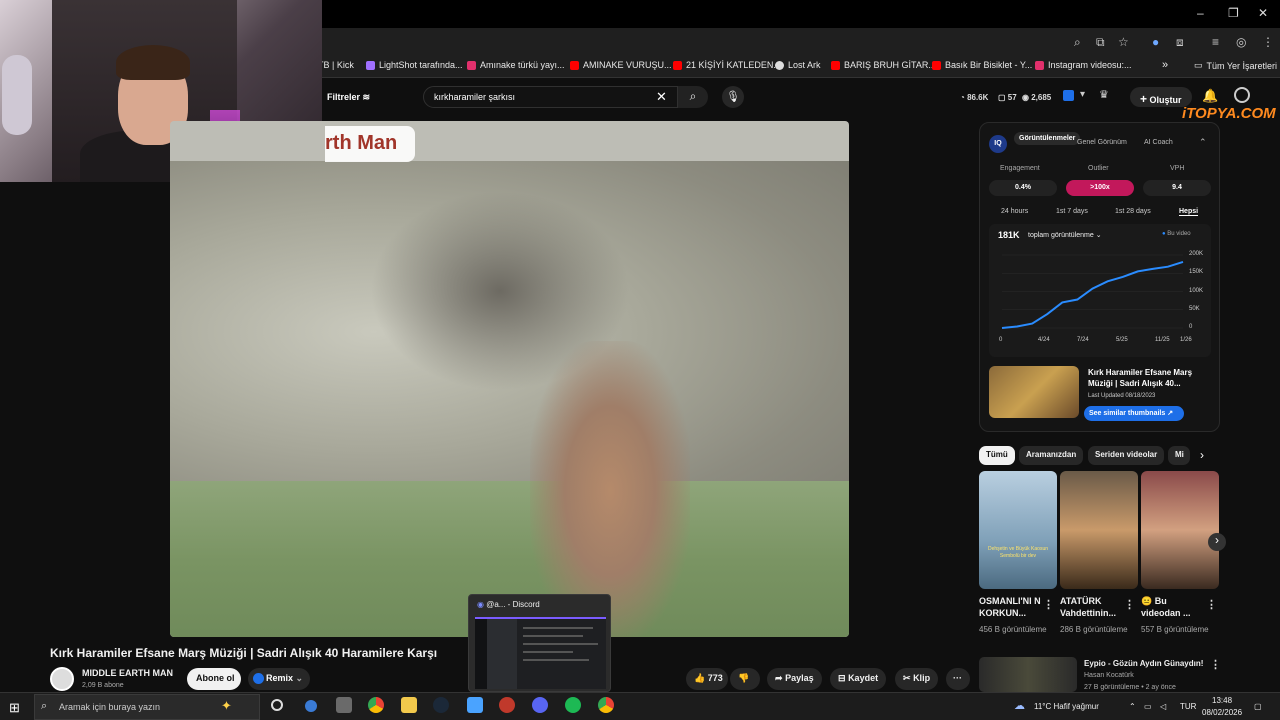 This screenshot has width=1280, height=720. Describe the element at coordinates (707, 679) in the screenshot. I see `like-button: 👍 773` at that location.